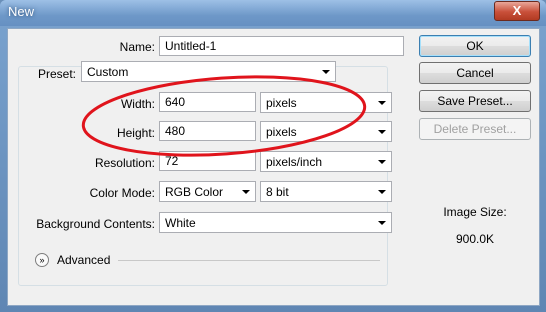 The image size is (546, 312). Describe the element at coordinates (273, 13) in the screenshot. I see `title-bar: New X` at that location.